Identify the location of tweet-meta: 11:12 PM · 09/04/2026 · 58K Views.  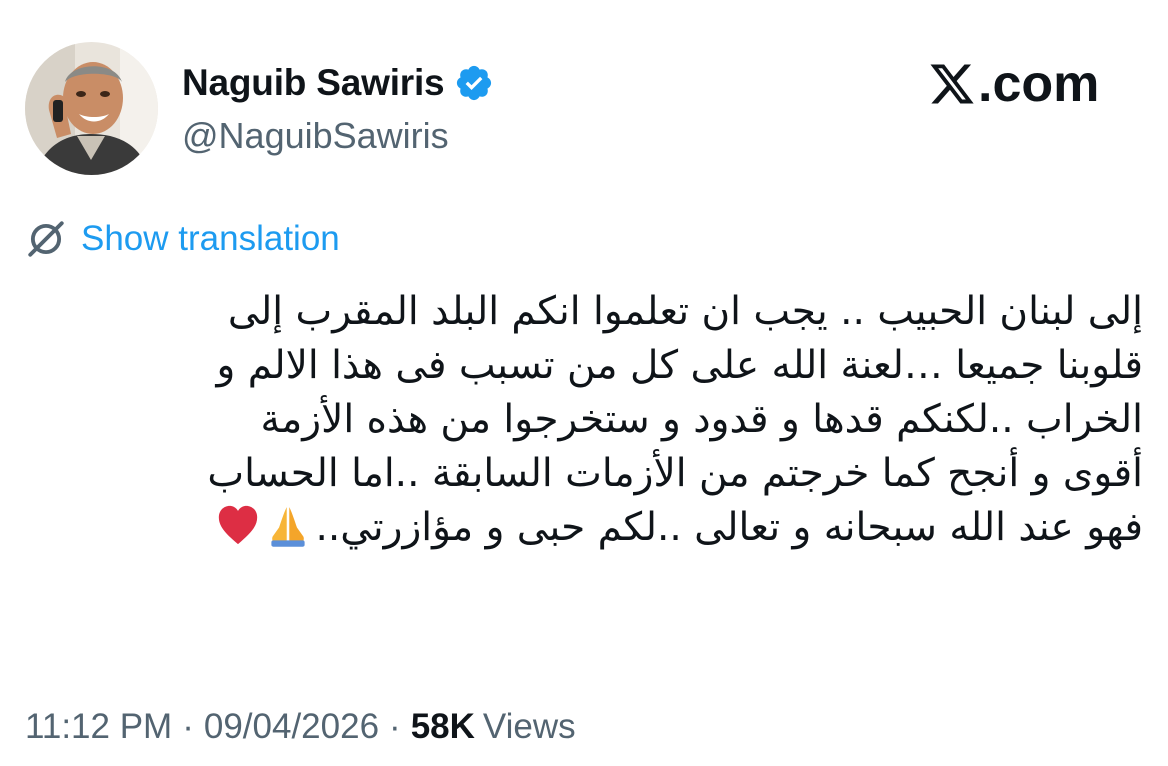
(300, 727).